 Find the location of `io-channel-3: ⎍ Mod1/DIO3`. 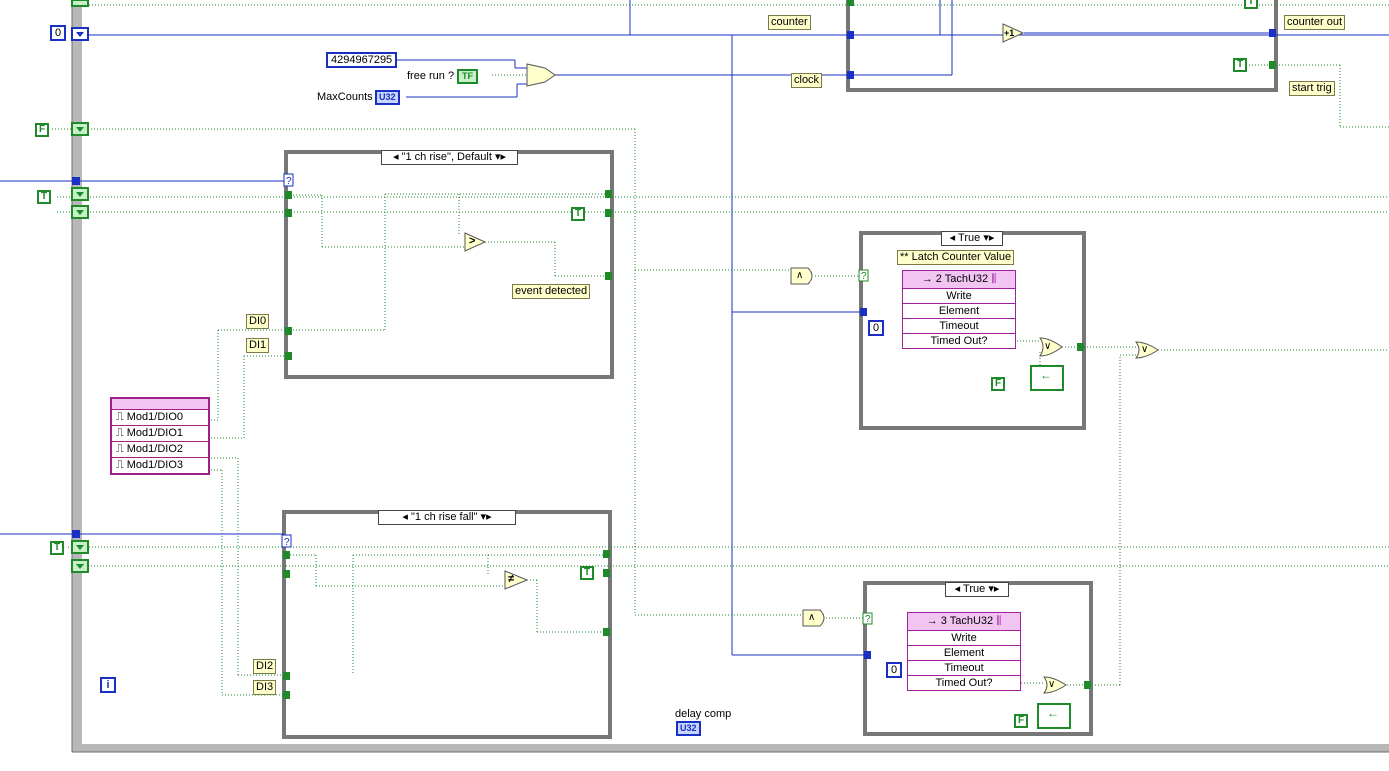

io-channel-3: ⎍ Mod1/DIO3 is located at coordinates (160, 465).